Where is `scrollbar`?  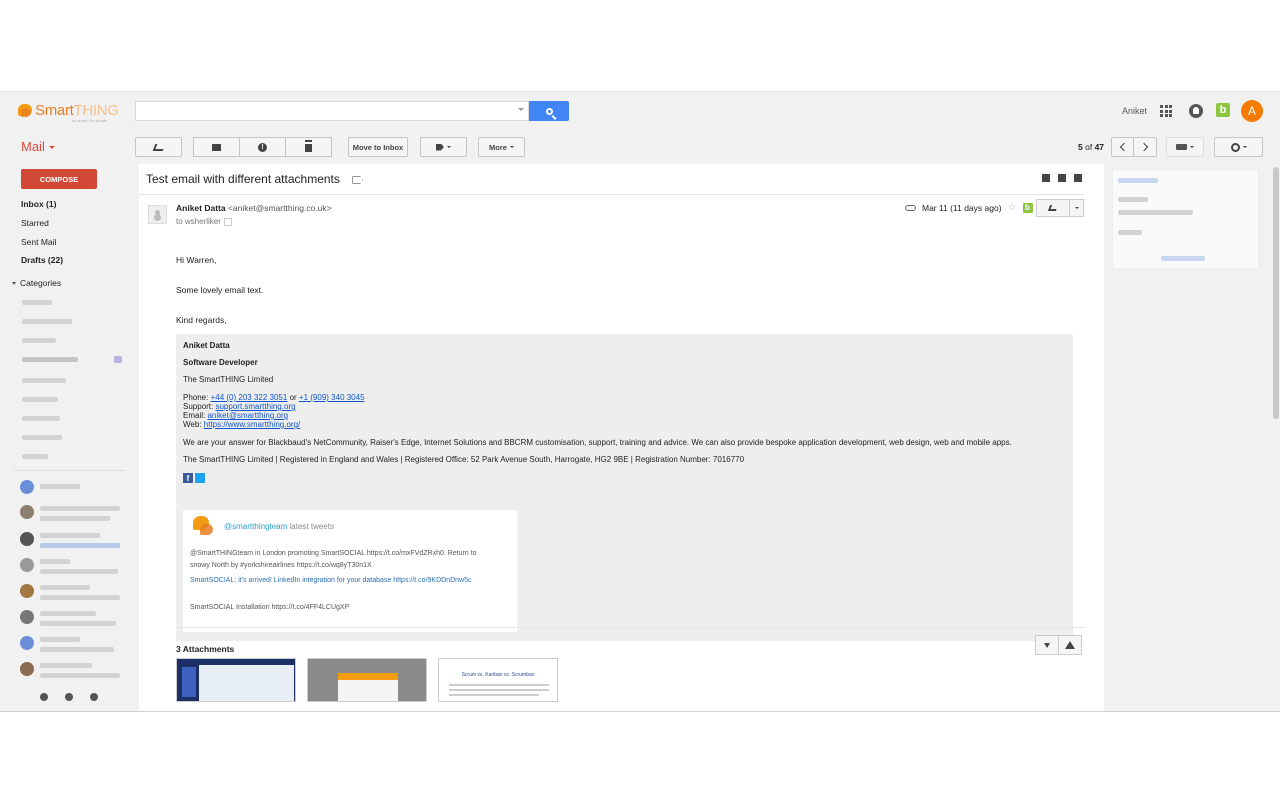
scrollbar is located at coordinates (1276, 293).